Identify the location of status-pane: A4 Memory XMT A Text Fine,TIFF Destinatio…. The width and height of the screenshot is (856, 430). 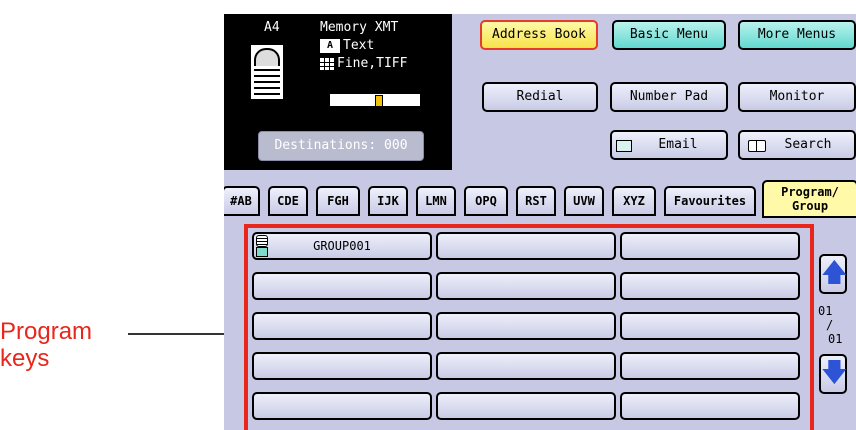
(338, 92).